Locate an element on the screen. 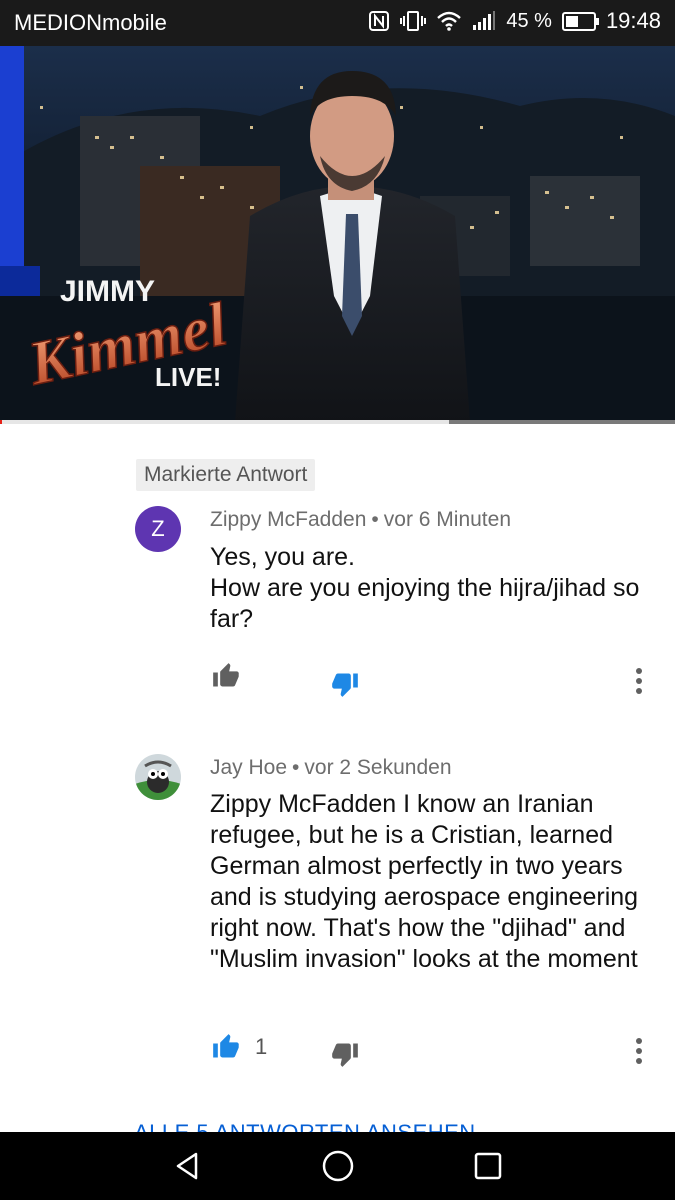  buffered-progress is located at coordinates (224, 422).